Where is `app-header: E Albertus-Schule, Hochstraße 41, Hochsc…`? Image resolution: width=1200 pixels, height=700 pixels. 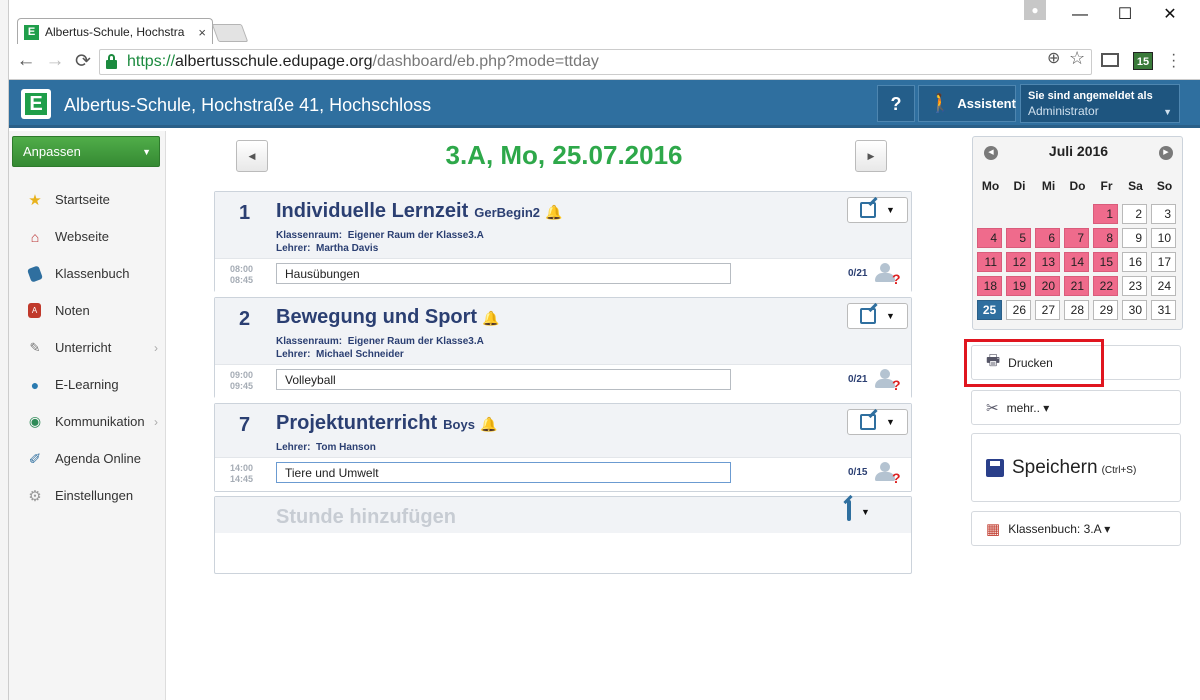
app-header: E Albertus-Schule, Hochstraße 41, Hochsc… is located at coordinates (604, 104).